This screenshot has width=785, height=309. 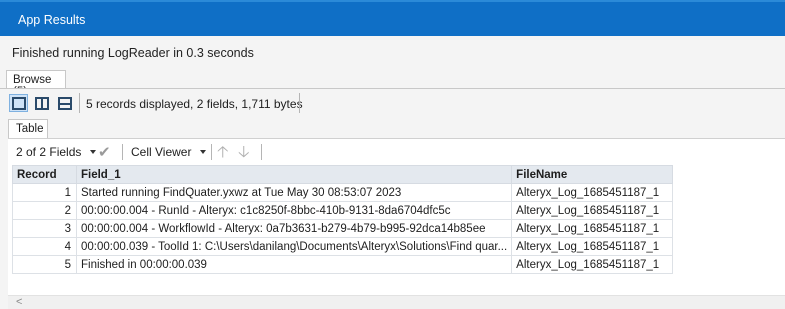 I want to click on vertical-split-layout-button, so click(x=64, y=103).